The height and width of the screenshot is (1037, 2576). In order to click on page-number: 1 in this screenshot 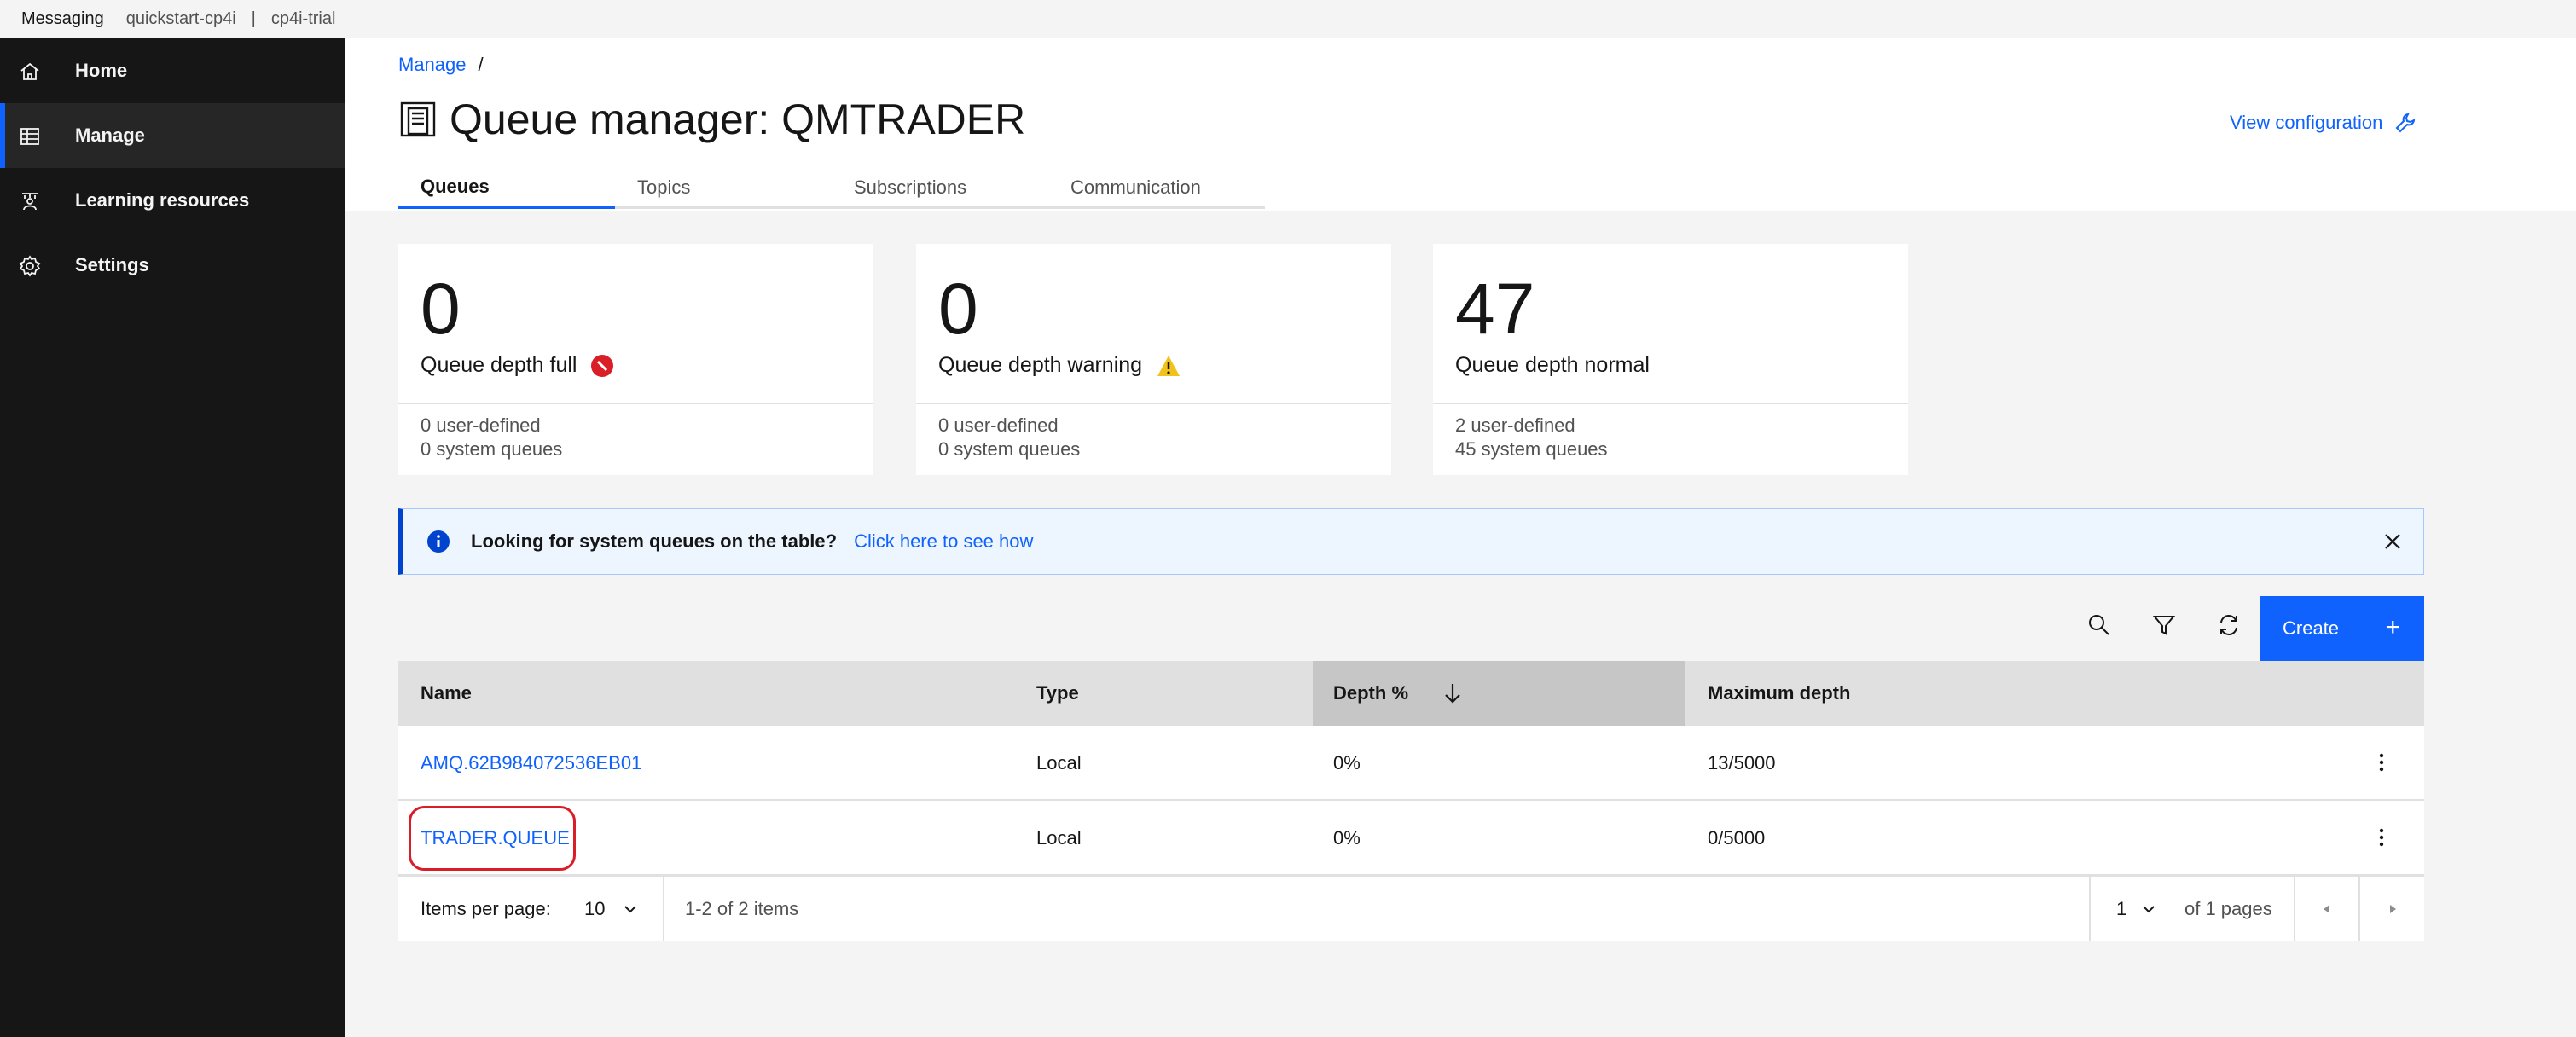, I will do `click(2121, 909)`.